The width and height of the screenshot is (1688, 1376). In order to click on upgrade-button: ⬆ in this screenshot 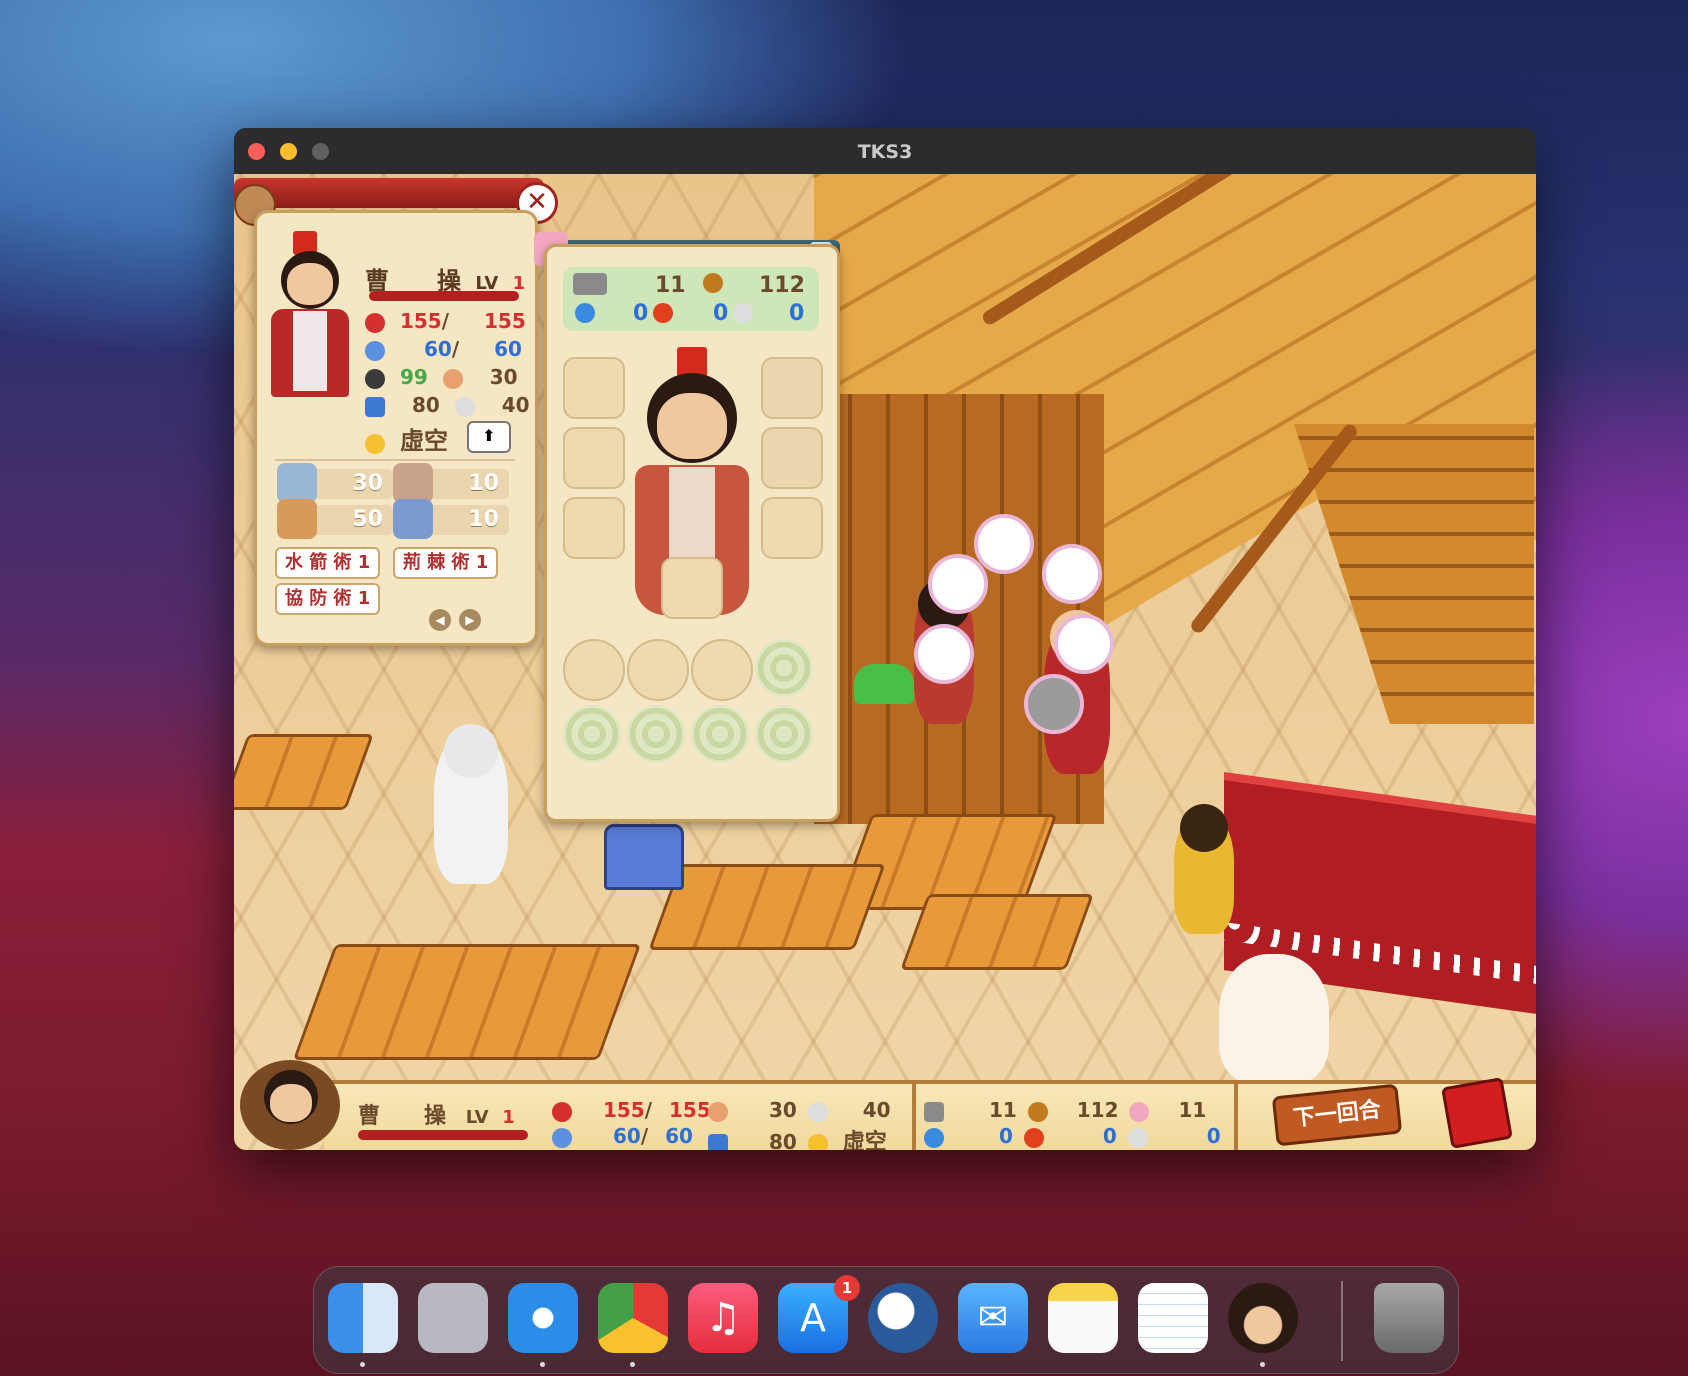, I will do `click(489, 437)`.